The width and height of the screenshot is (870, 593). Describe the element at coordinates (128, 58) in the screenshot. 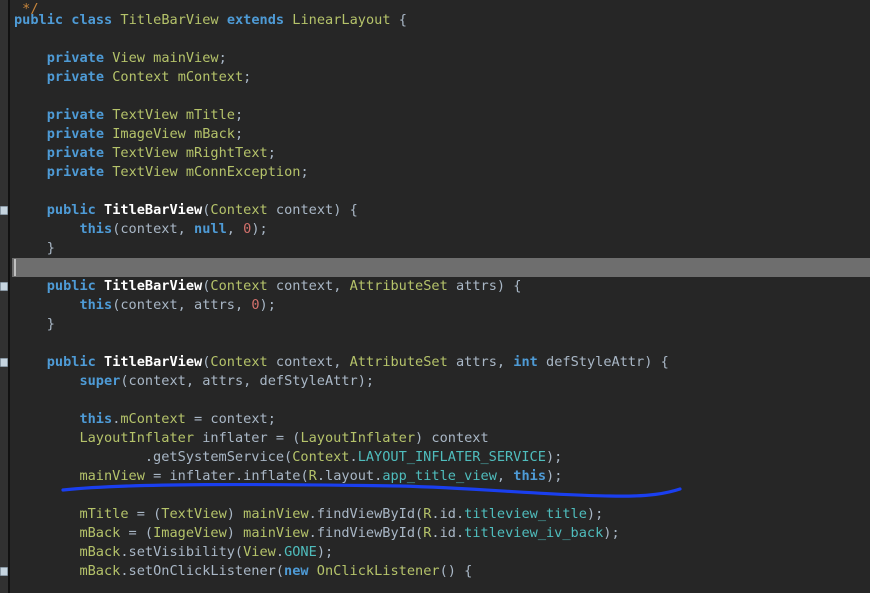

I see `code-token: View` at that location.